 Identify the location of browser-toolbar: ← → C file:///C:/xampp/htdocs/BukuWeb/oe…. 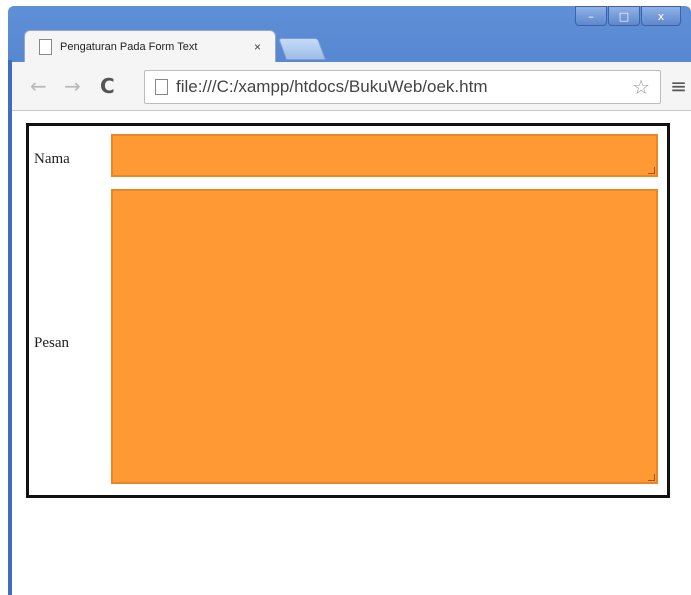
(351, 86).